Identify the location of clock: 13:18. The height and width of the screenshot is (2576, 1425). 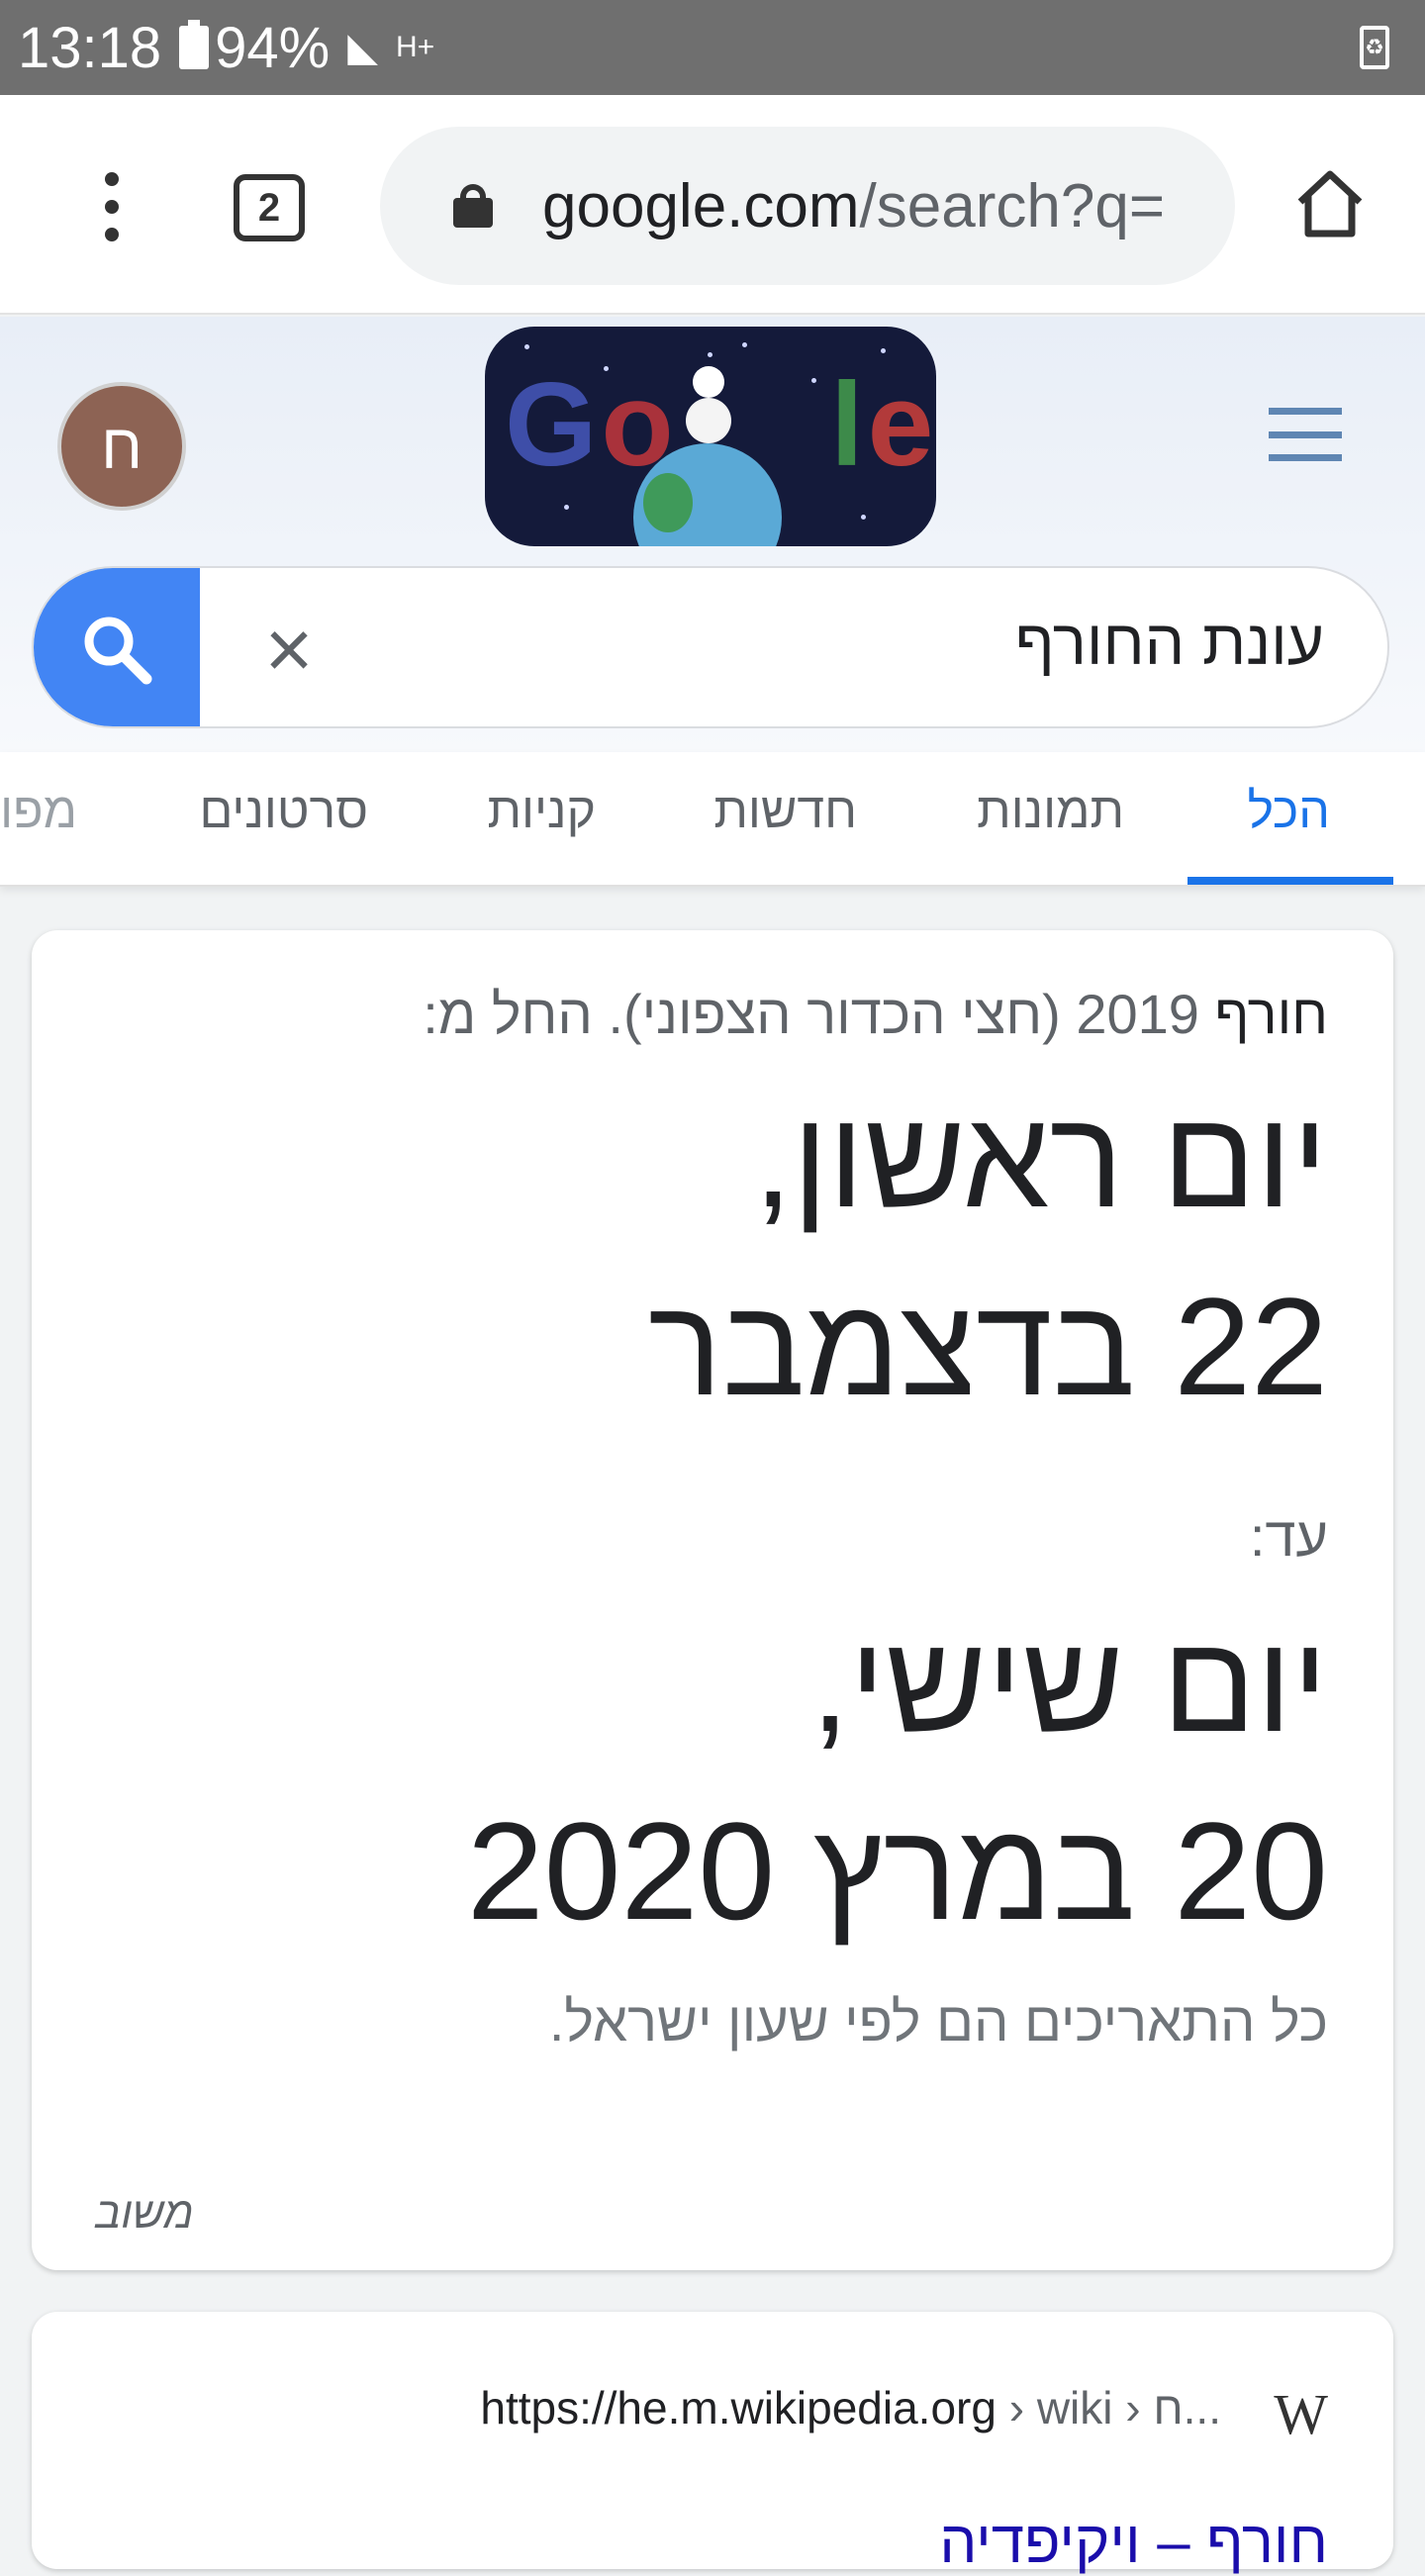
(90, 47).